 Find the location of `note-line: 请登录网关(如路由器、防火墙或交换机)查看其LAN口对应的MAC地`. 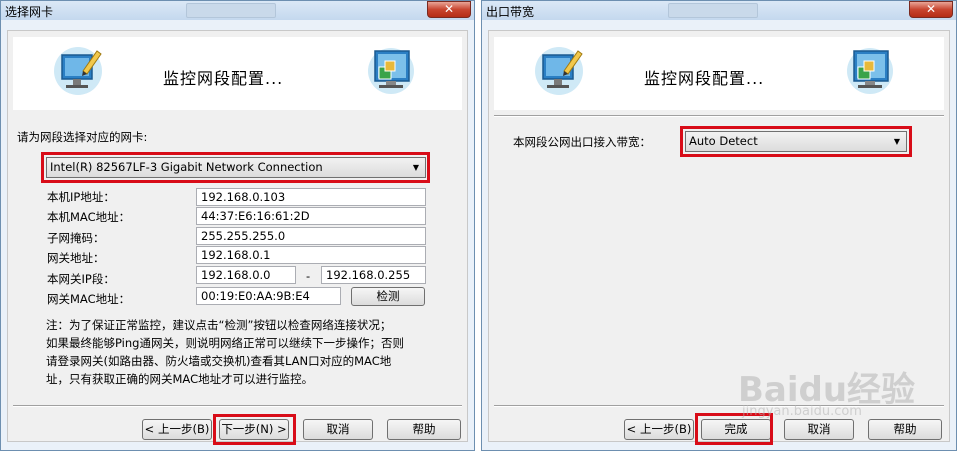

note-line: 请登录网关(如路由器、防火墙或交换机)查看其LAN口对应的MAC地 is located at coordinates (219, 361).